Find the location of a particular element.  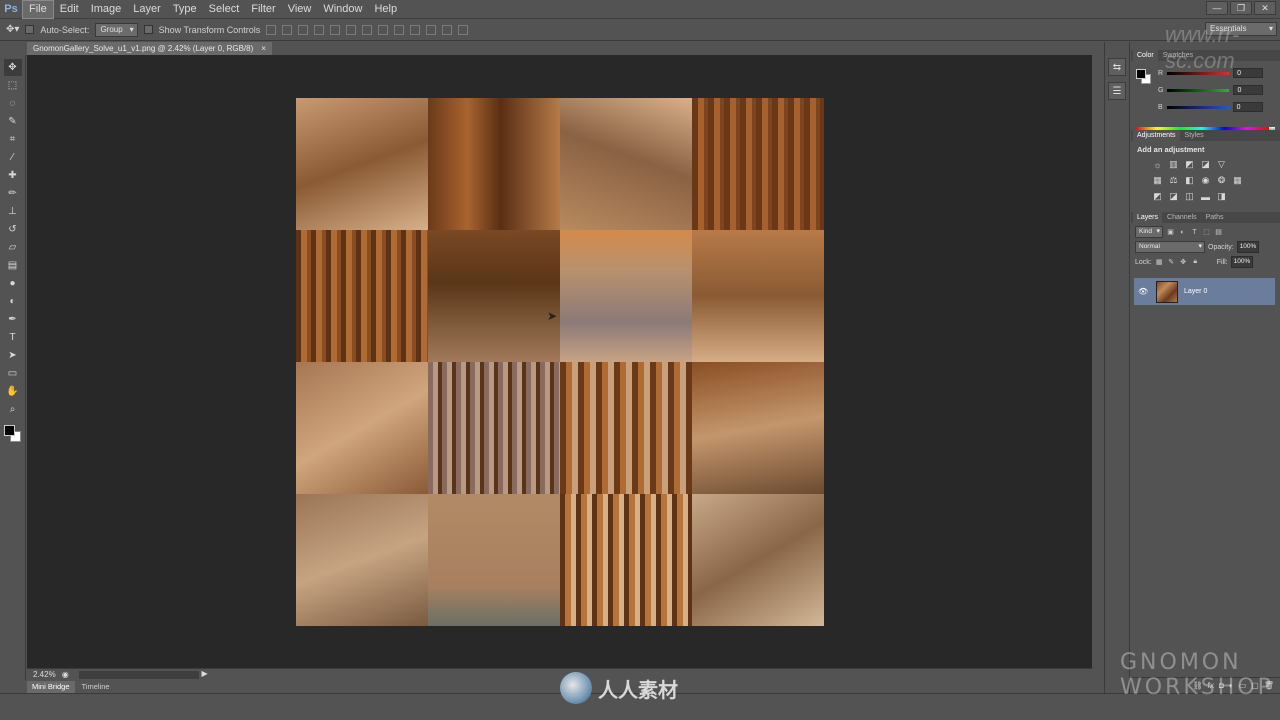

blend-mode-dropdown: Normal is located at coordinates (1170, 247).